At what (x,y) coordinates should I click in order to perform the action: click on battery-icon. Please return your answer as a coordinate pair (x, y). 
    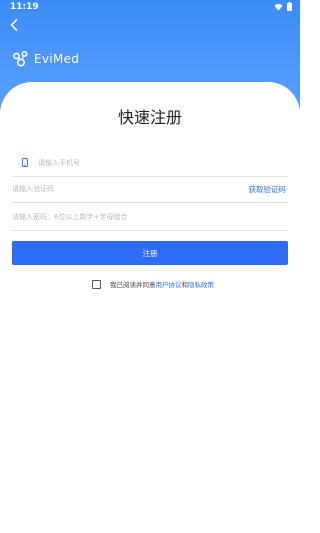
    Looking at the image, I should click on (289, 6).